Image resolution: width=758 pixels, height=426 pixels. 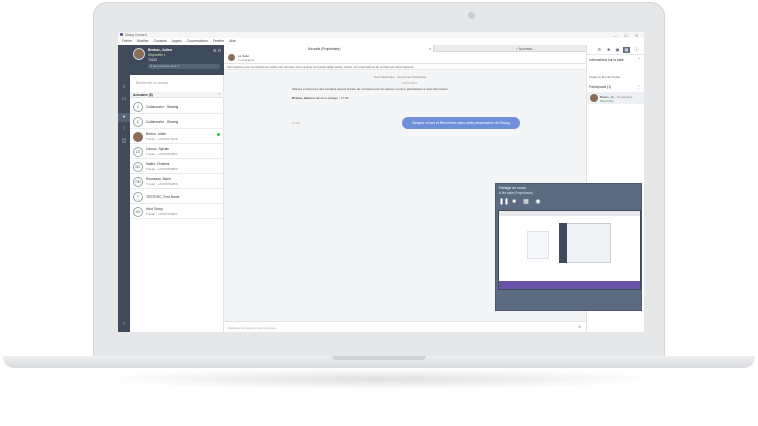 I want to click on contact-phone: Travail : +33183784851, so click(x=162, y=214).